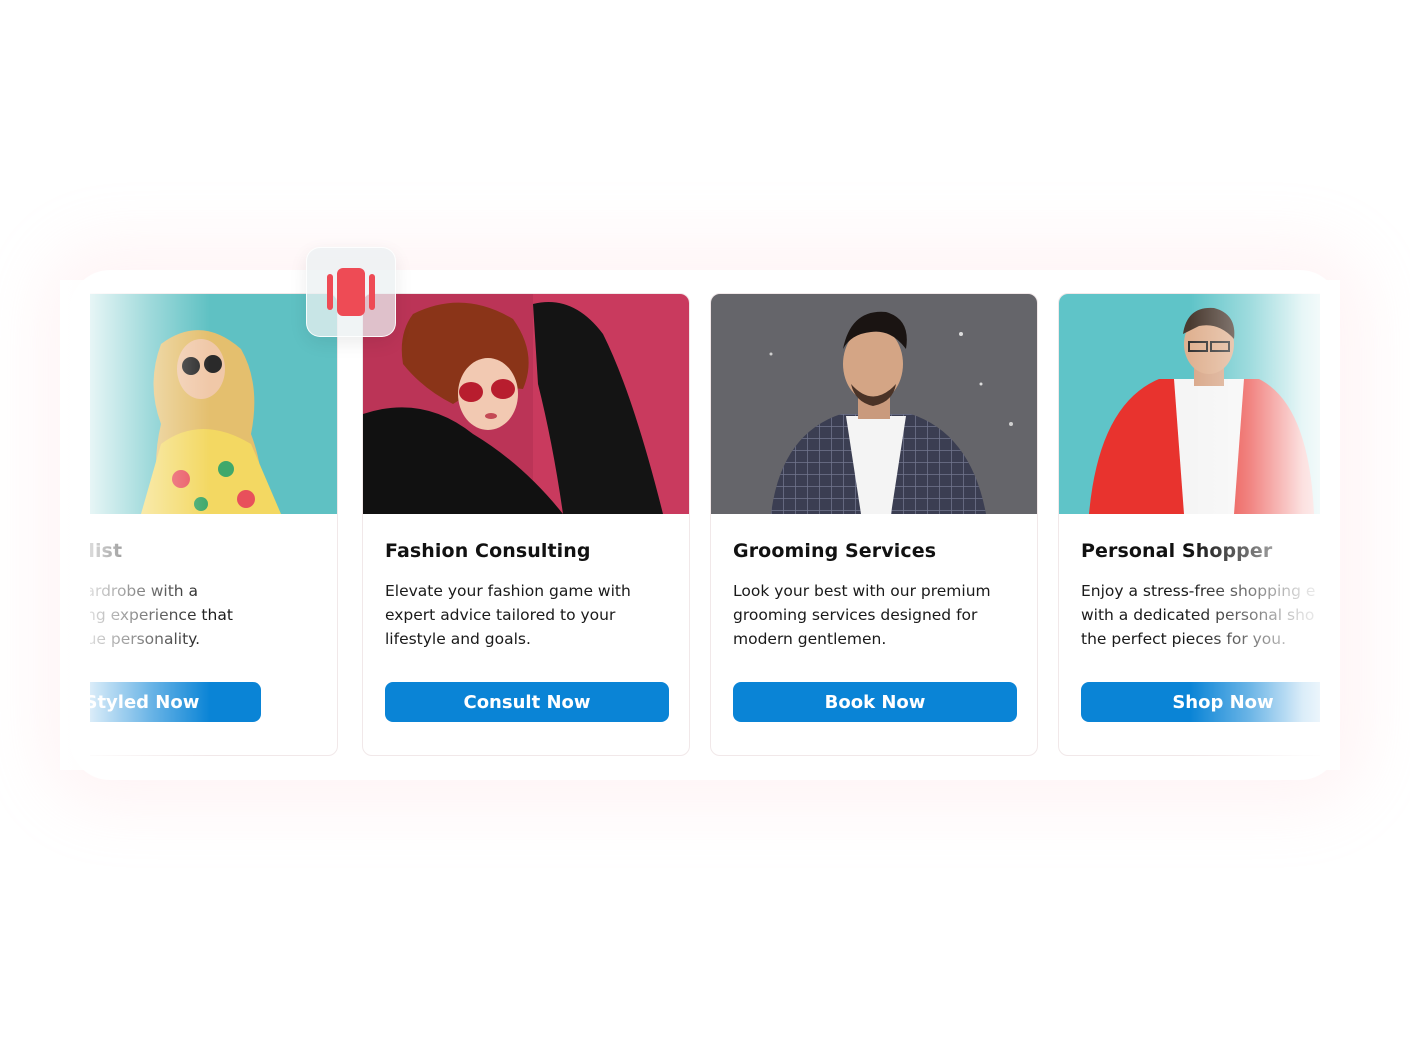  What do you see at coordinates (175, 702) in the screenshot?
I see `get-styled-now-button: Get Styled Now` at bounding box center [175, 702].